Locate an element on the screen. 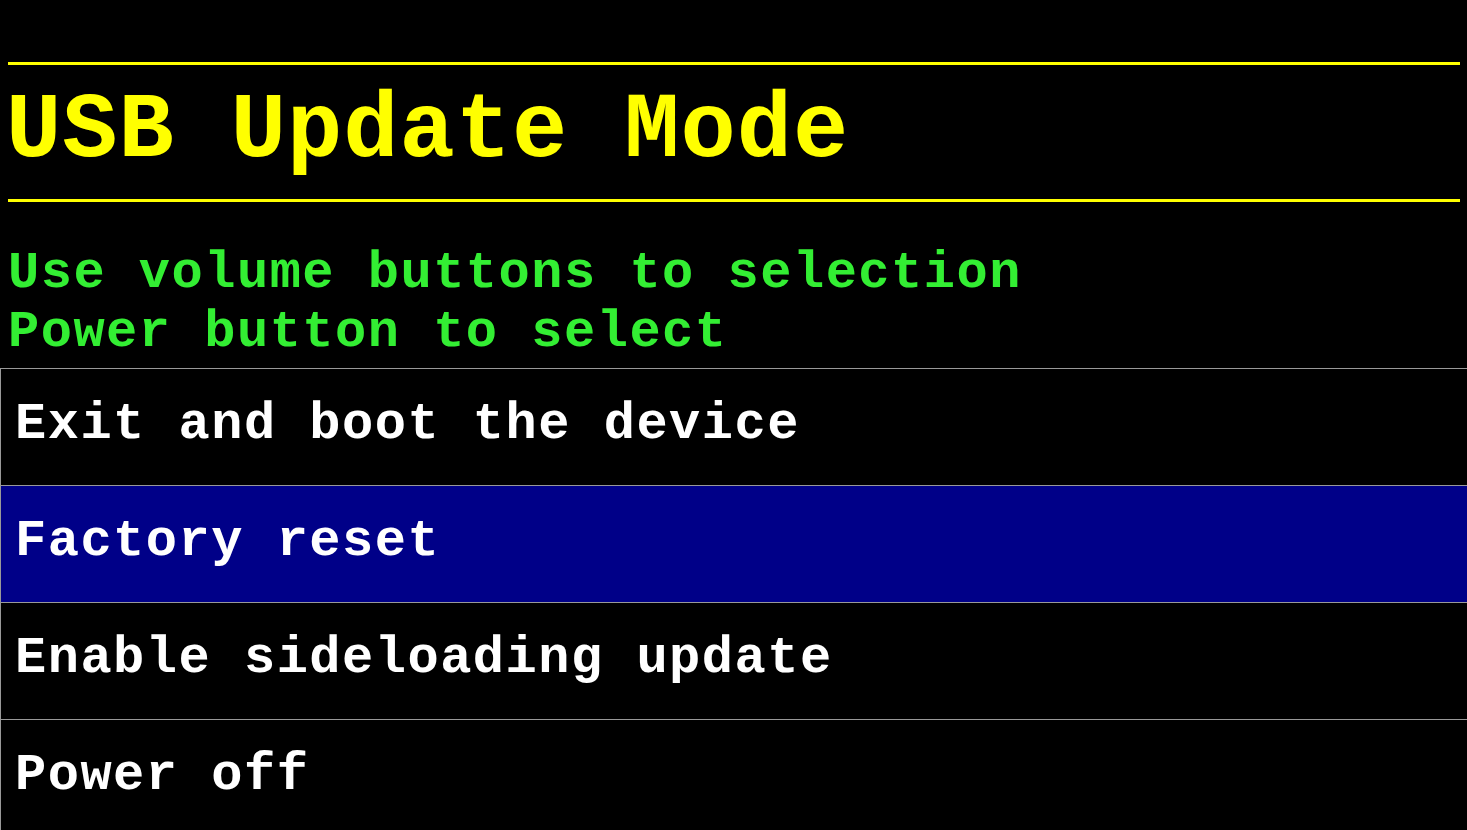 This screenshot has height=830, width=1467. menu-item: Enable sideloading update is located at coordinates (733, 660).